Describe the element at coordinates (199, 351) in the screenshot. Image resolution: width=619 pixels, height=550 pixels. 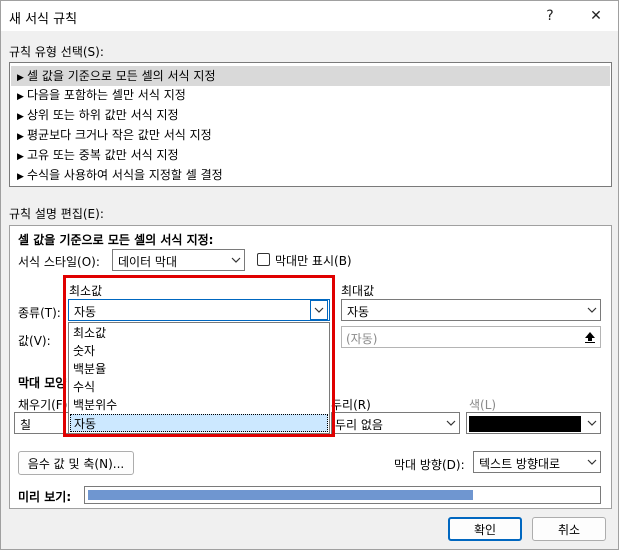
I see `dropdown-option: 숫자` at that location.